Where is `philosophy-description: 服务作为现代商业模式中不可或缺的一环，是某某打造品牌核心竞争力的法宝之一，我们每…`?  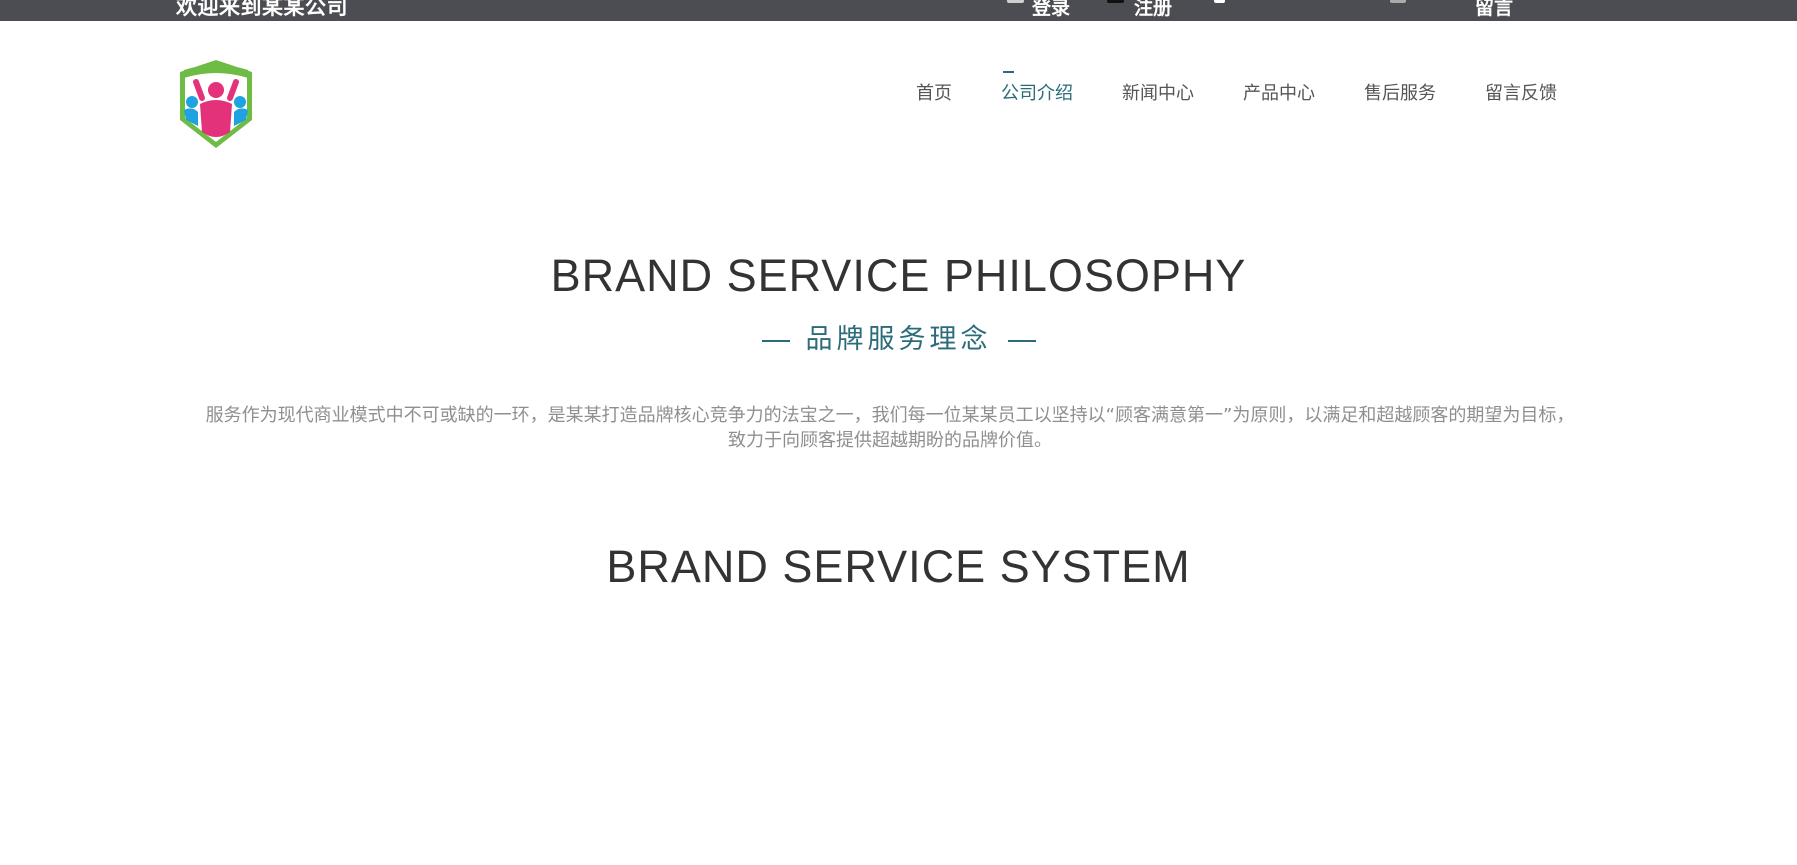
philosophy-description: 服务作为现代商业模式中不可或缺的一环，是某某打造品牌核心竞争力的法宝之一，我们每… is located at coordinates (890, 428).